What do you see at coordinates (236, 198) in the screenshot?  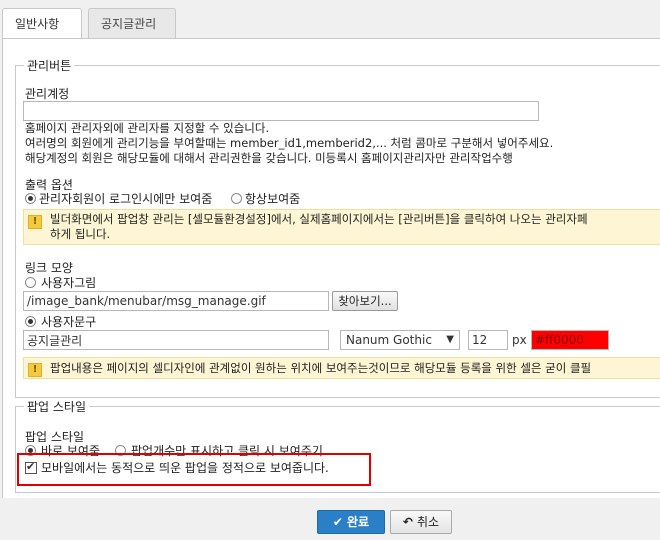 I see `output-always-radio` at bounding box center [236, 198].